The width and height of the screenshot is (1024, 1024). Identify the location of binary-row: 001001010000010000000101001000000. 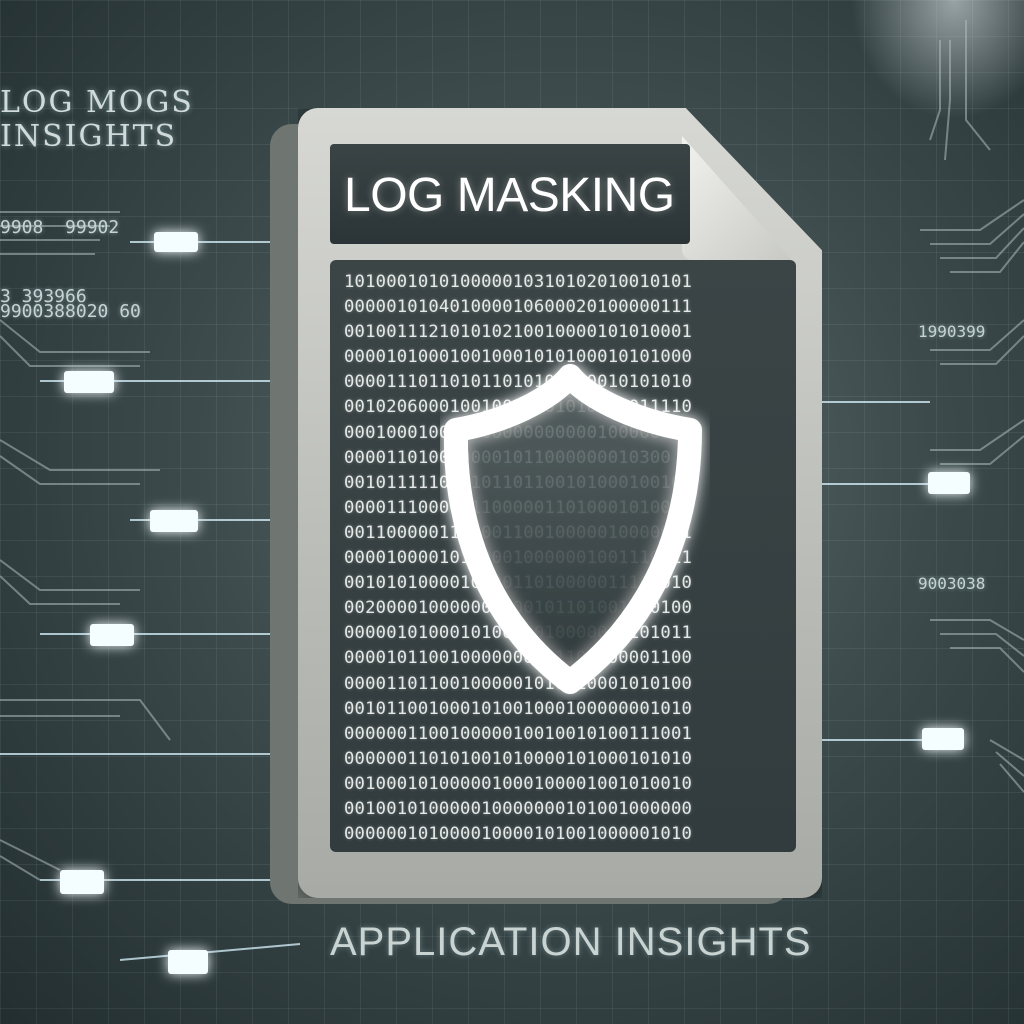
(518, 808).